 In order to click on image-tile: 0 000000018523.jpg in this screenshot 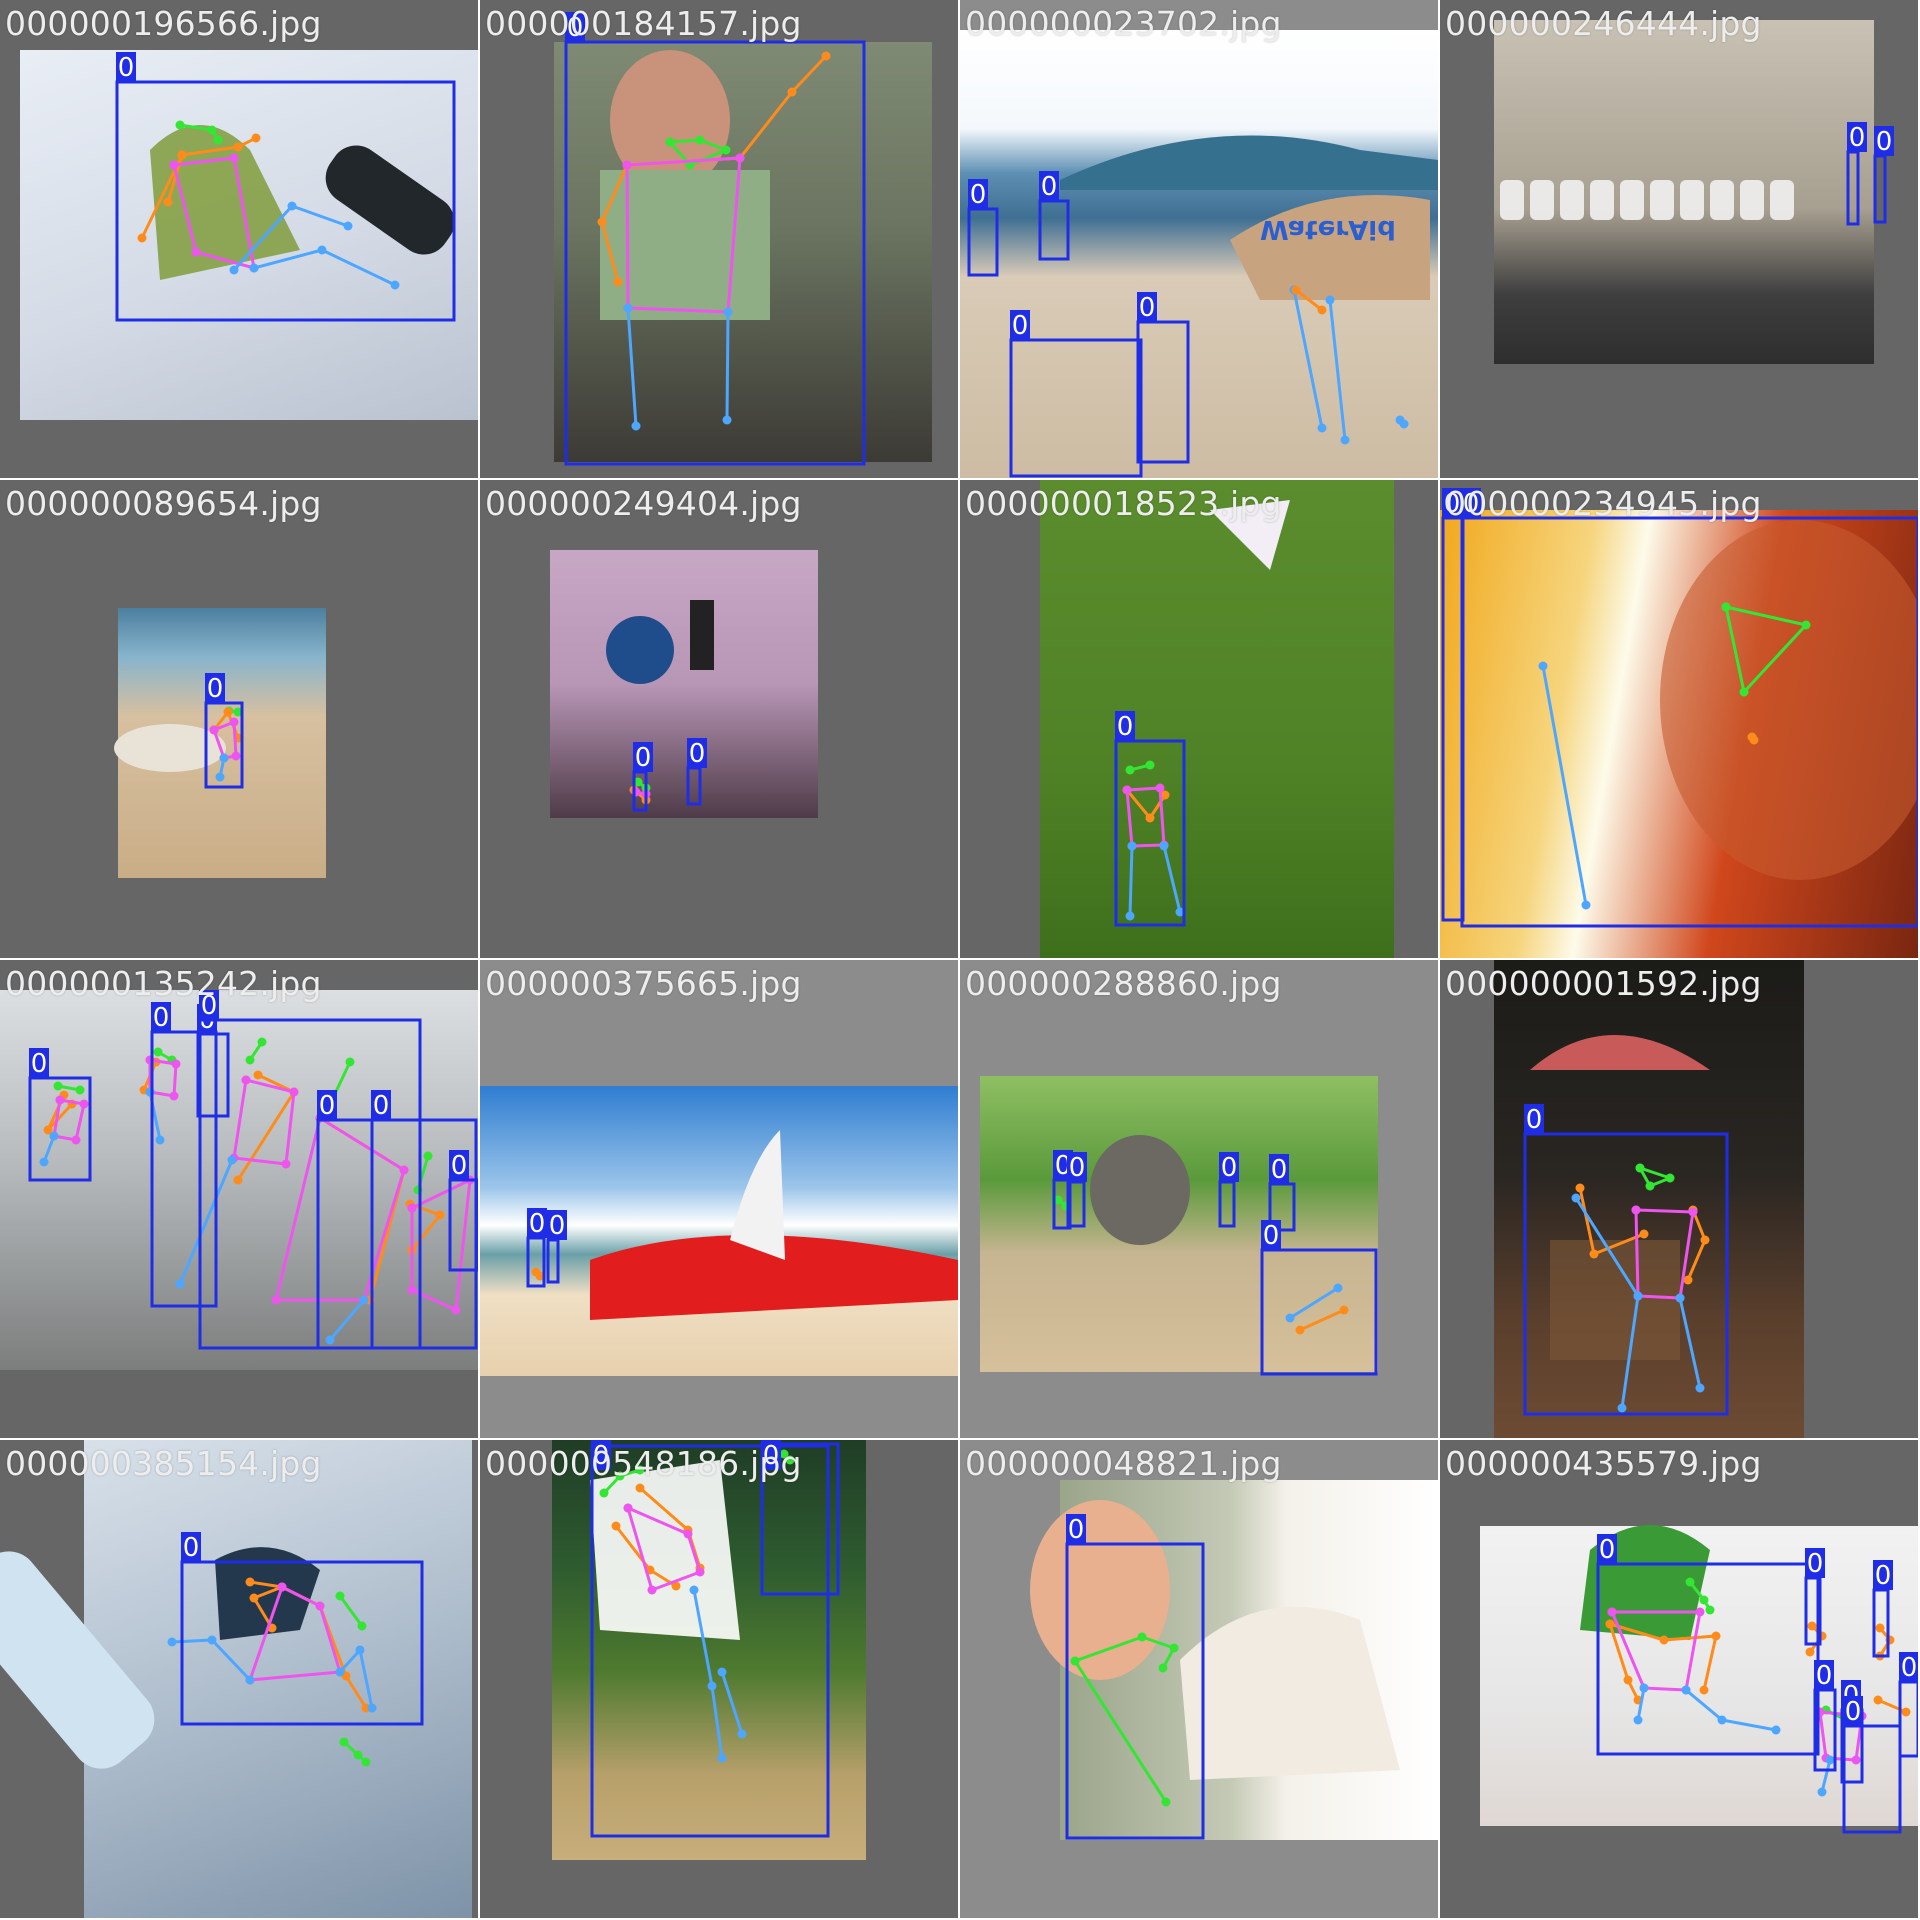, I will do `click(1199, 719)`.